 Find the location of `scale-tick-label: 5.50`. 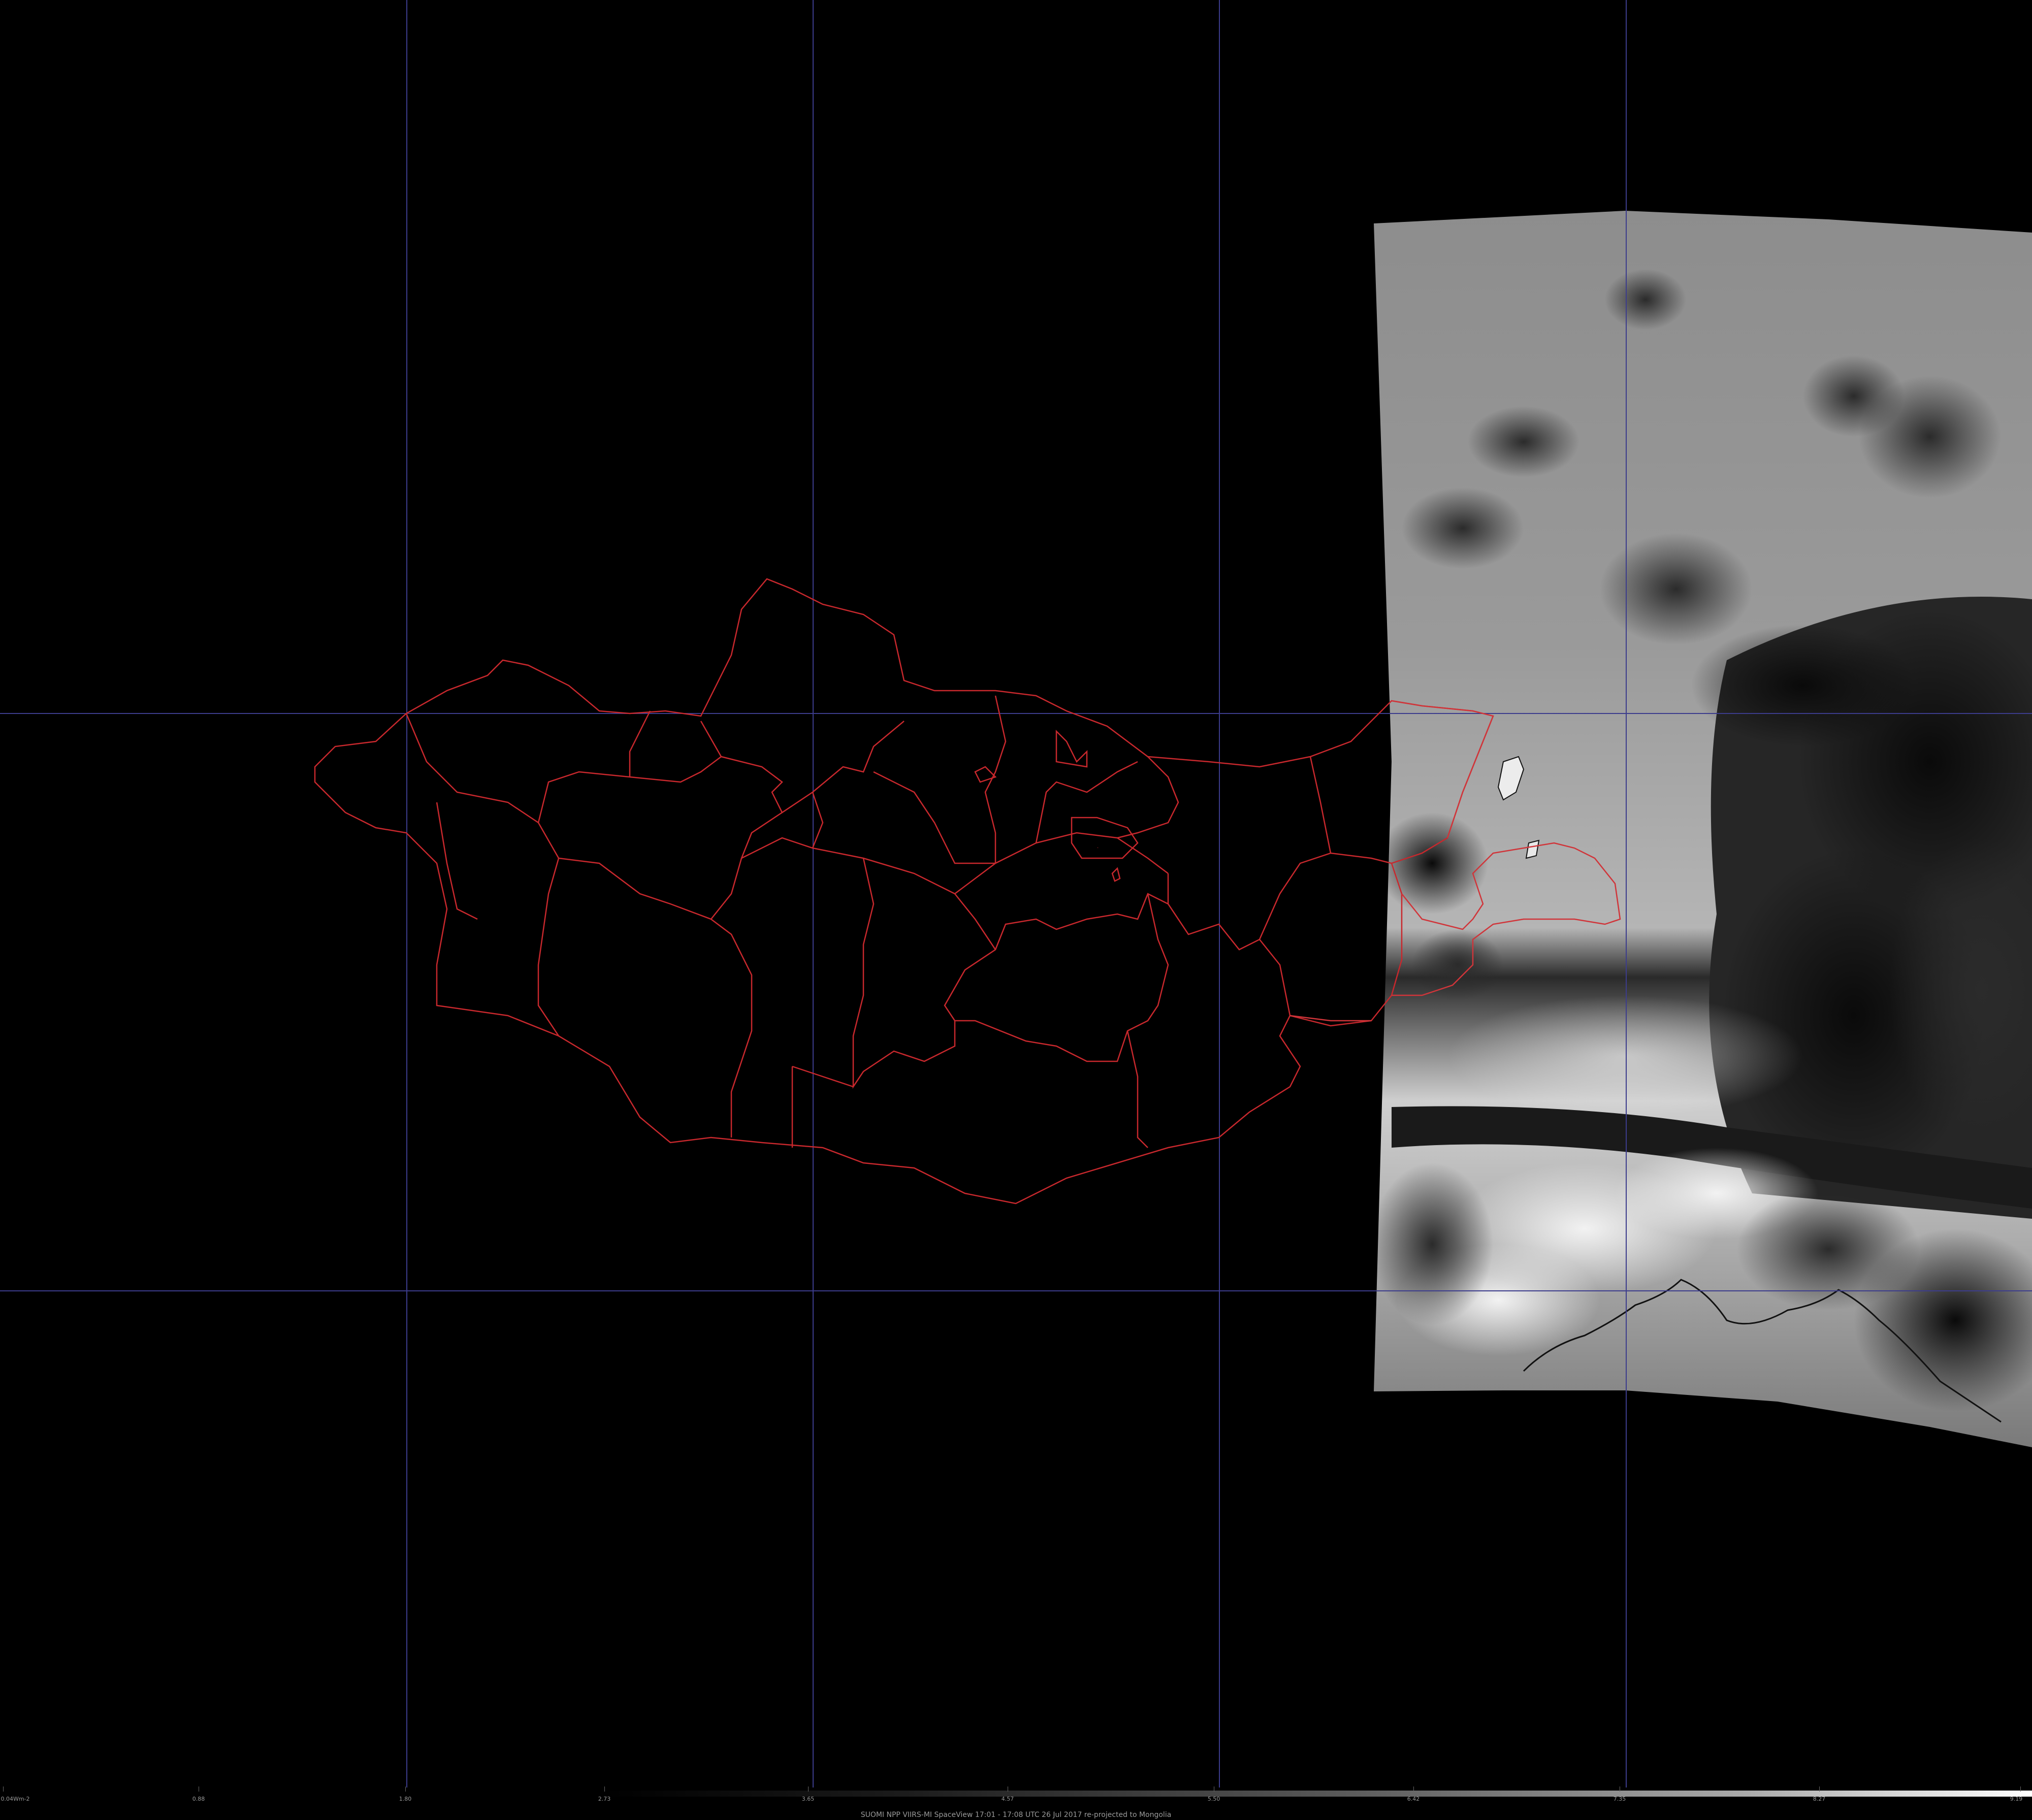

scale-tick-label: 5.50 is located at coordinates (1213, 1799).